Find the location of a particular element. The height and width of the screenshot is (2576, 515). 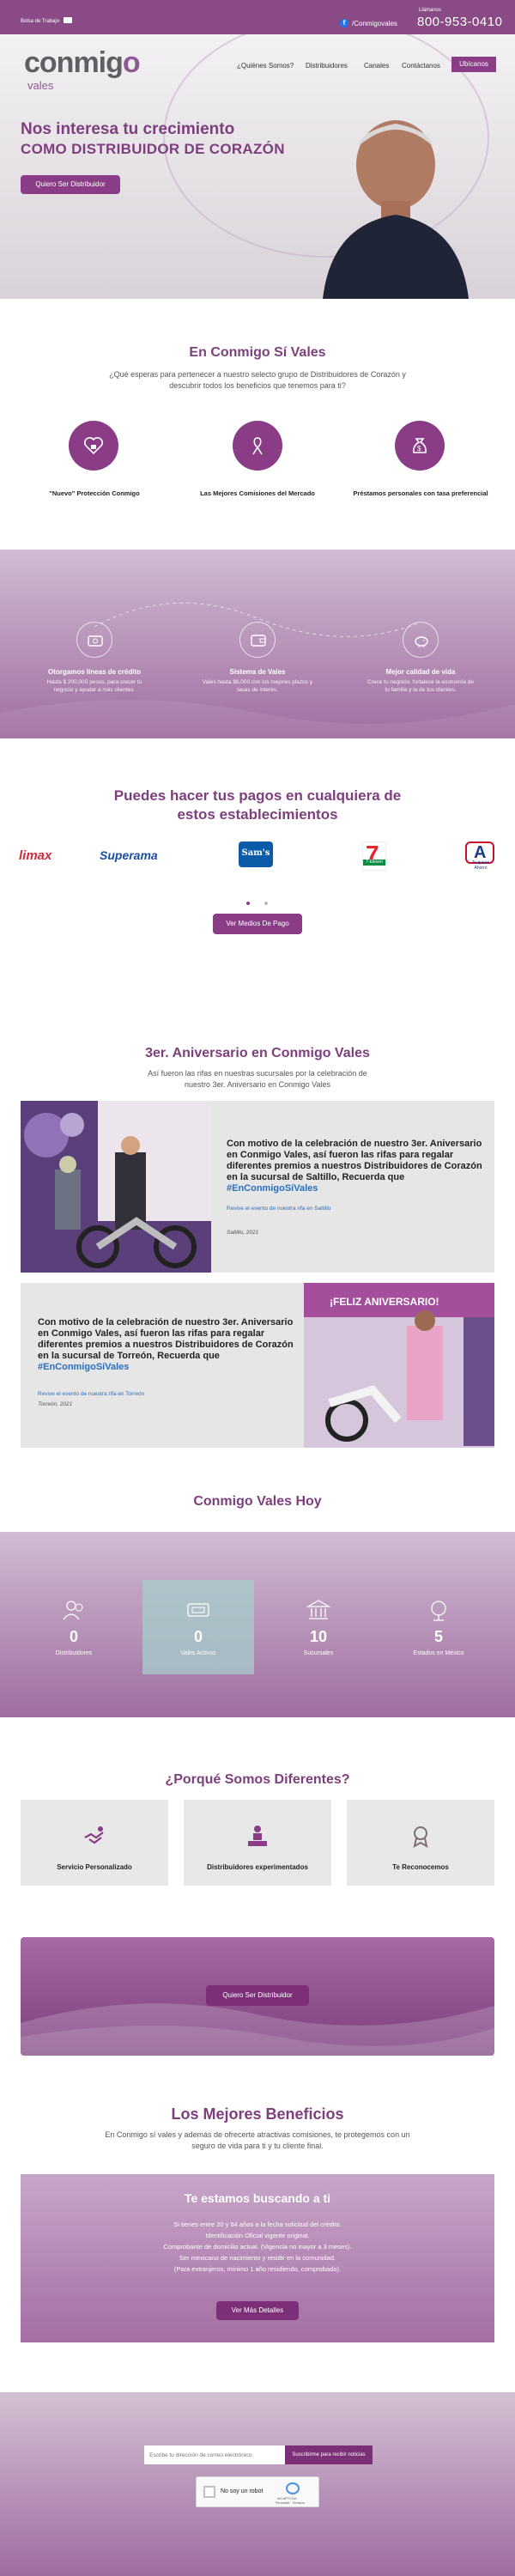

wallet-icon is located at coordinates (257, 640).